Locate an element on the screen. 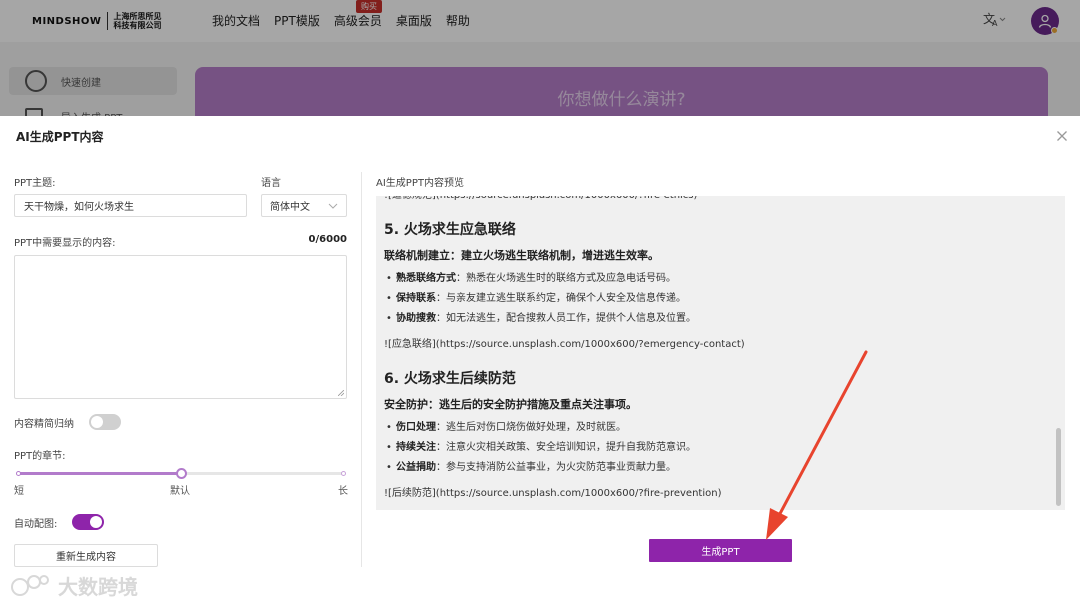  section-subheading: 联络机制建立：建立火场逃生联络机制，增进逃生效率。 is located at coordinates (521, 255).